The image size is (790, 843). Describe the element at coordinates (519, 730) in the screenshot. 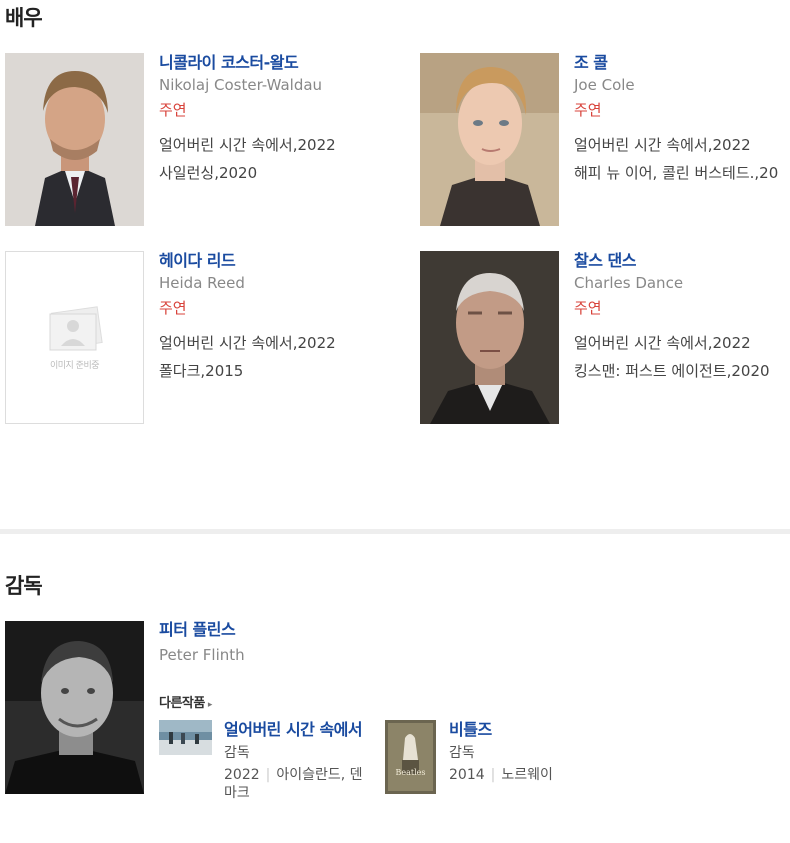

I see `work-title: 비틀즈` at that location.